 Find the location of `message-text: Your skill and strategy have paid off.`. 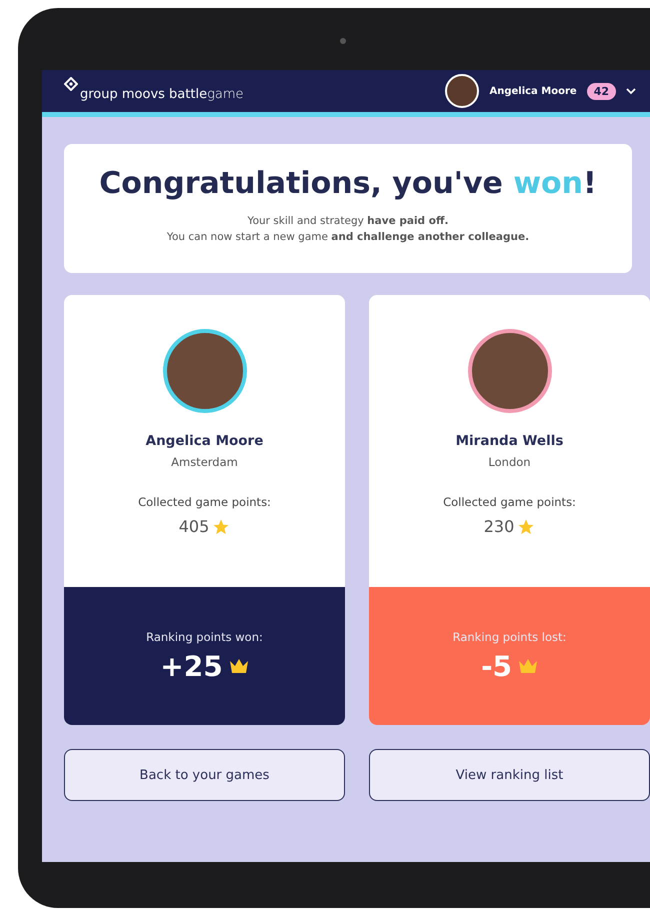

message-text: Your skill and strategy have paid off. is located at coordinates (348, 221).